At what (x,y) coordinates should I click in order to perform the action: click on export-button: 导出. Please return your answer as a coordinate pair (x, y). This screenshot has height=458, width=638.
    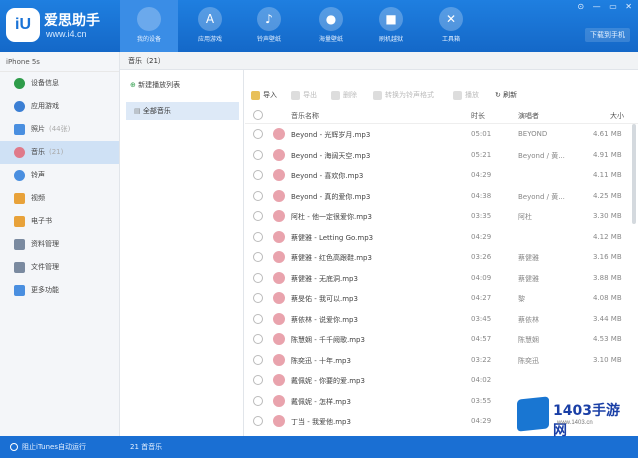
    Looking at the image, I should click on (304, 95).